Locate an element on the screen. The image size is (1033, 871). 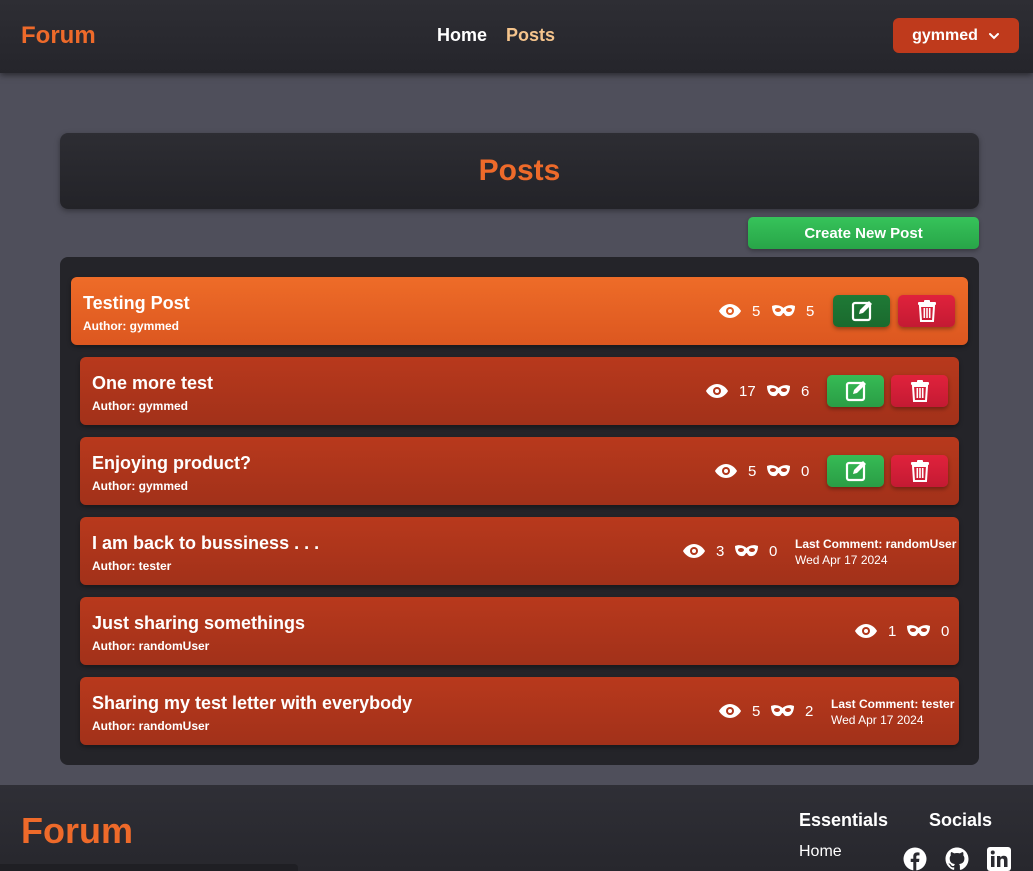
github-icon is located at coordinates (957, 859).